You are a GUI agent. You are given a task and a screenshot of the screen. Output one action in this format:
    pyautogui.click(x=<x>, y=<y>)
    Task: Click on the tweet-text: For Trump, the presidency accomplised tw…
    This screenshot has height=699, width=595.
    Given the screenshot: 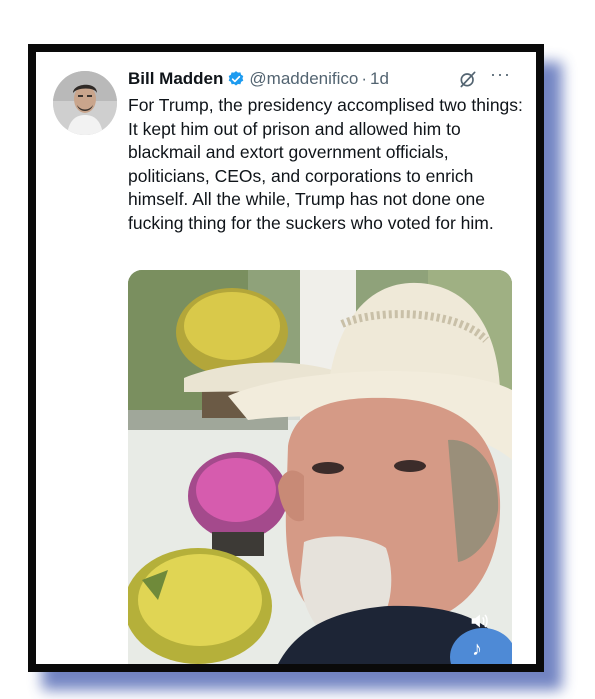 What is the action you would take?
    pyautogui.click(x=325, y=164)
    